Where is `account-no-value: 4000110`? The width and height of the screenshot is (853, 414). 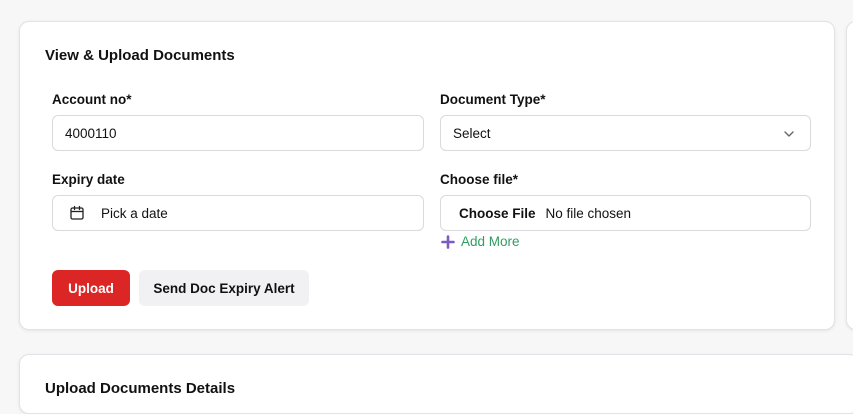
account-no-value: 4000110 is located at coordinates (91, 133).